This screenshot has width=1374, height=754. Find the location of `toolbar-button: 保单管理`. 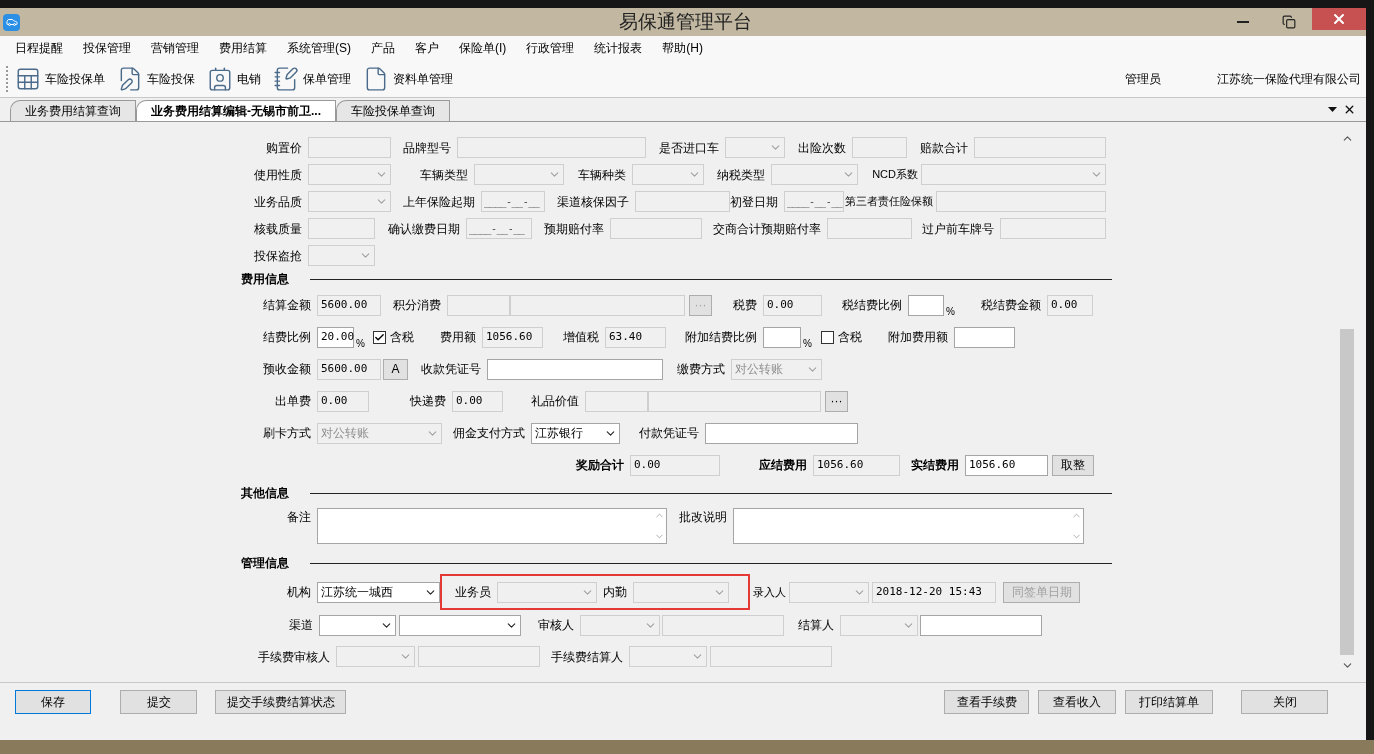

toolbar-button: 保单管理 is located at coordinates (312, 78).